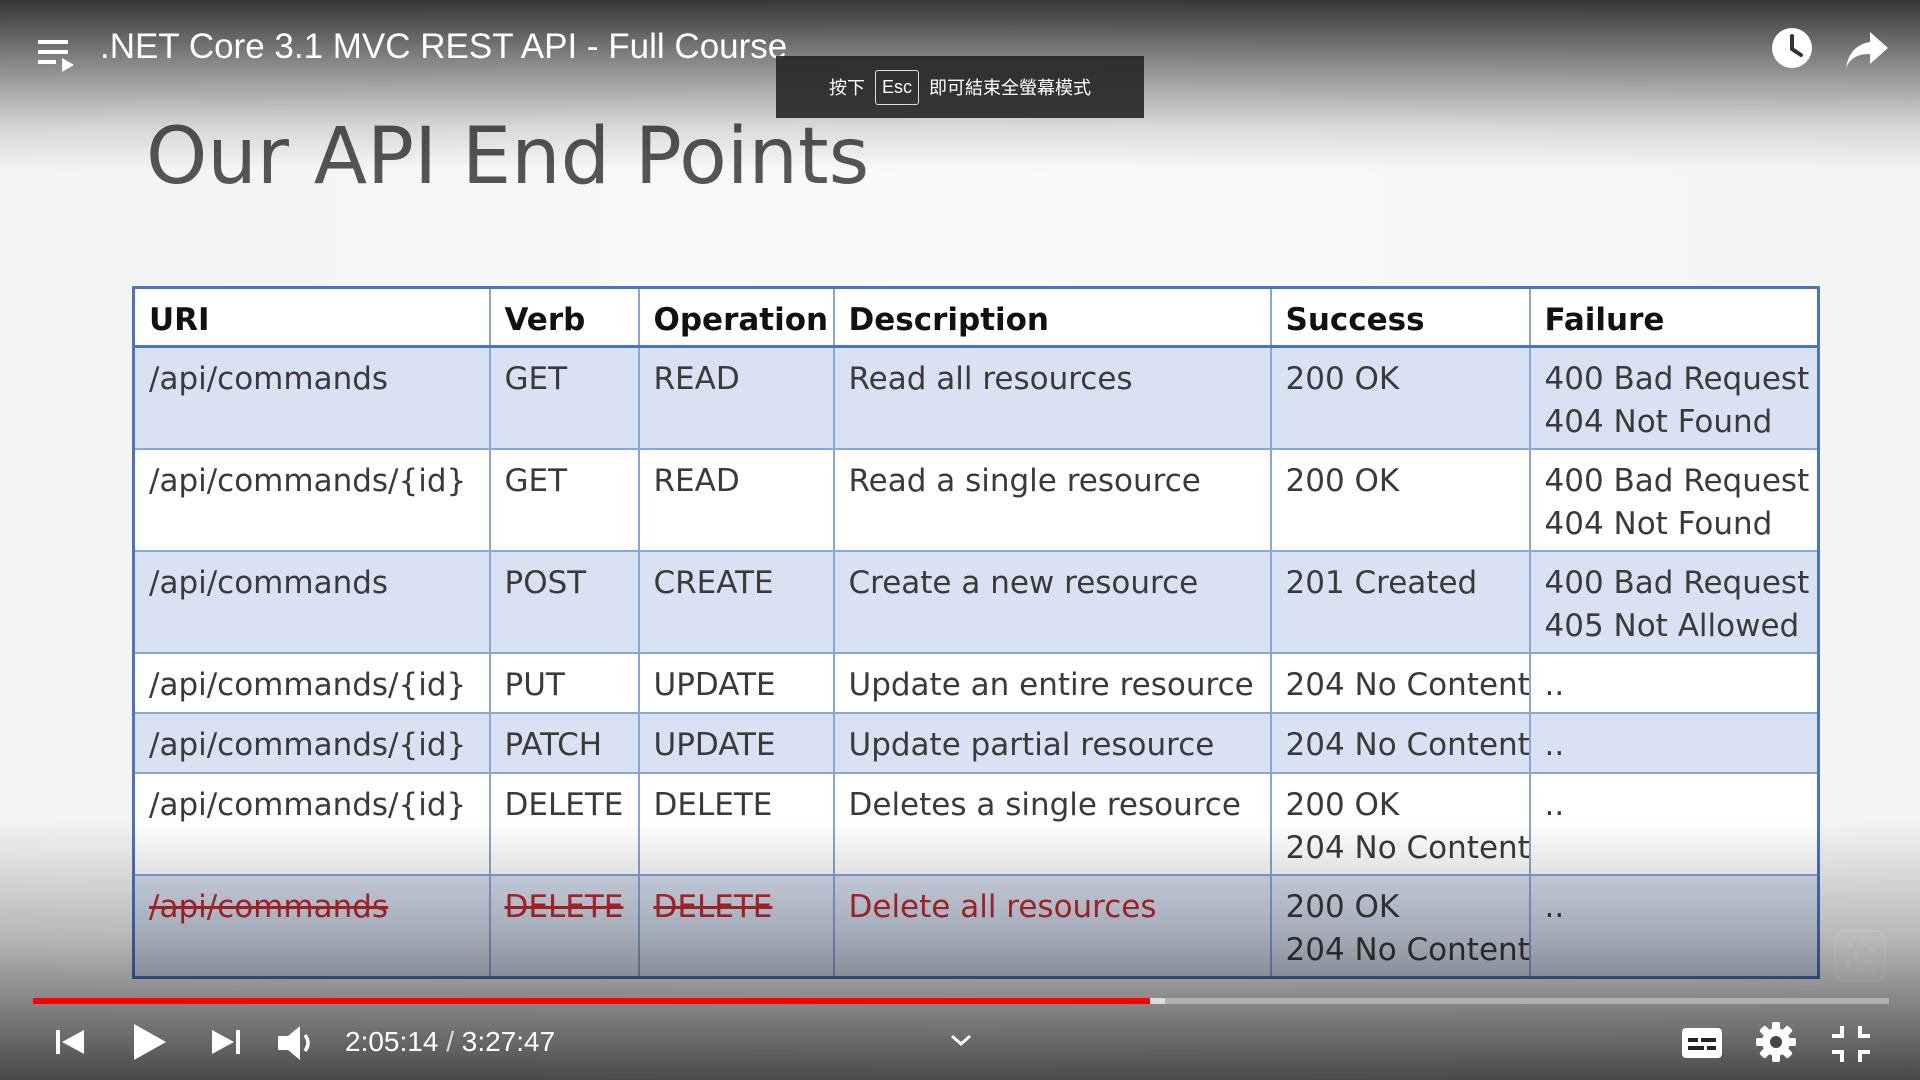 This screenshot has width=1920, height=1080. What do you see at coordinates (1052, 926) in the screenshot?
I see `cell-description: Delete all resources` at bounding box center [1052, 926].